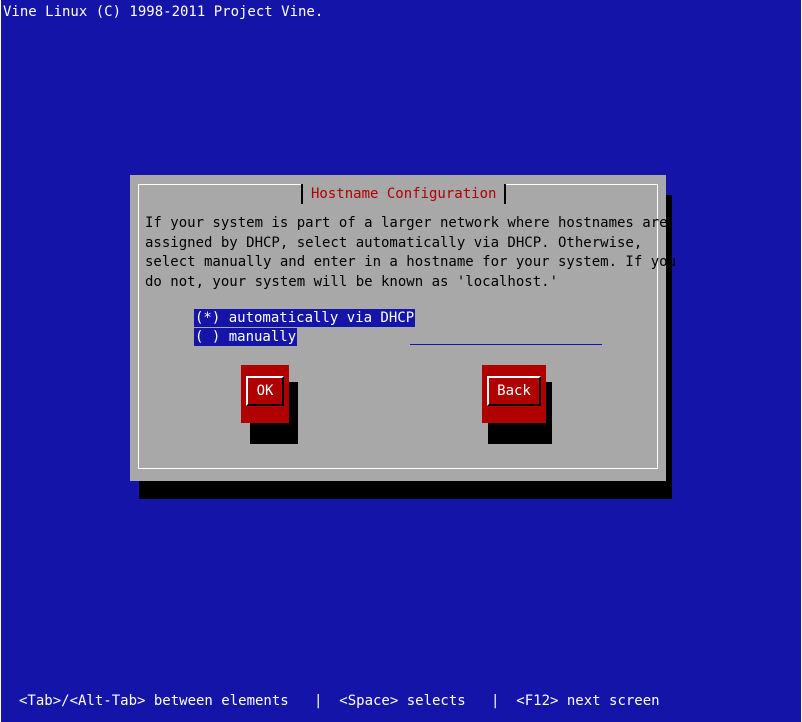 This screenshot has width=802, height=722. I want to click on radio-automatic-dhcp: (*) automatically via DHCP, so click(305, 318).